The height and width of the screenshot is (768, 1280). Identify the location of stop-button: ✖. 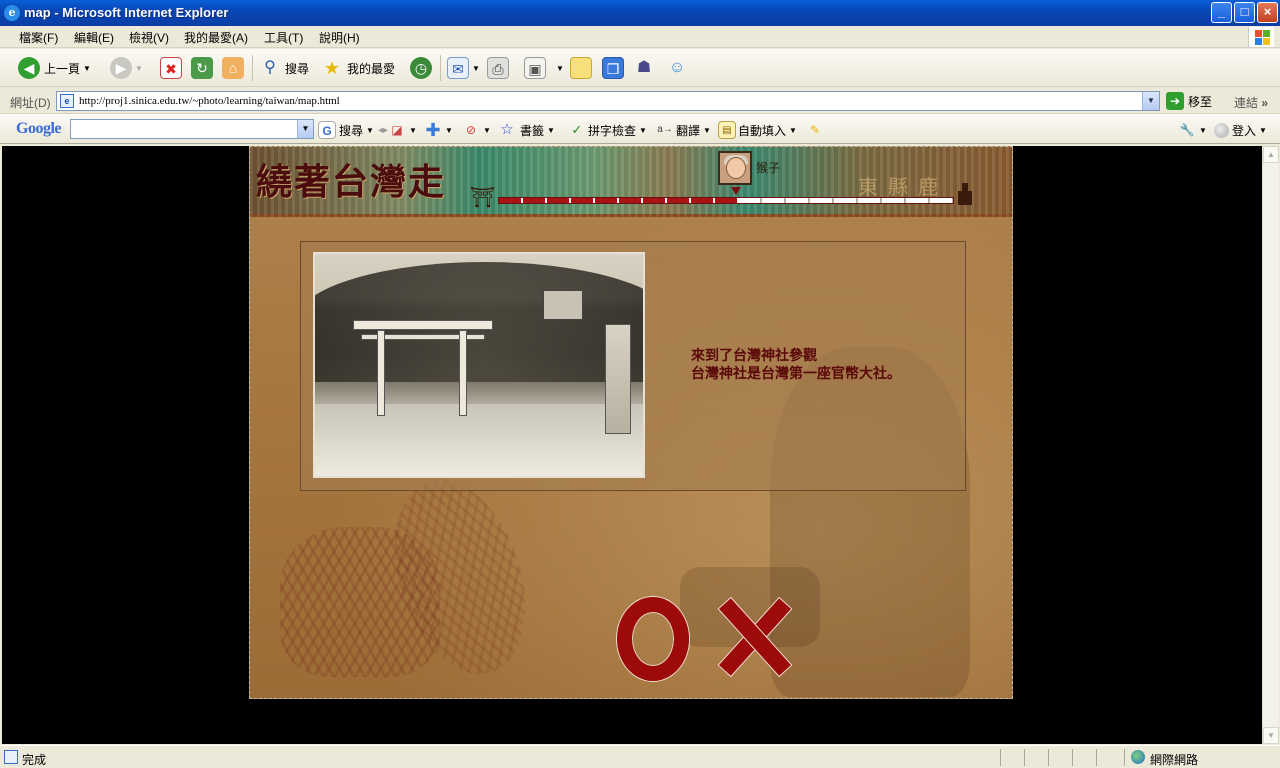
(171, 68).